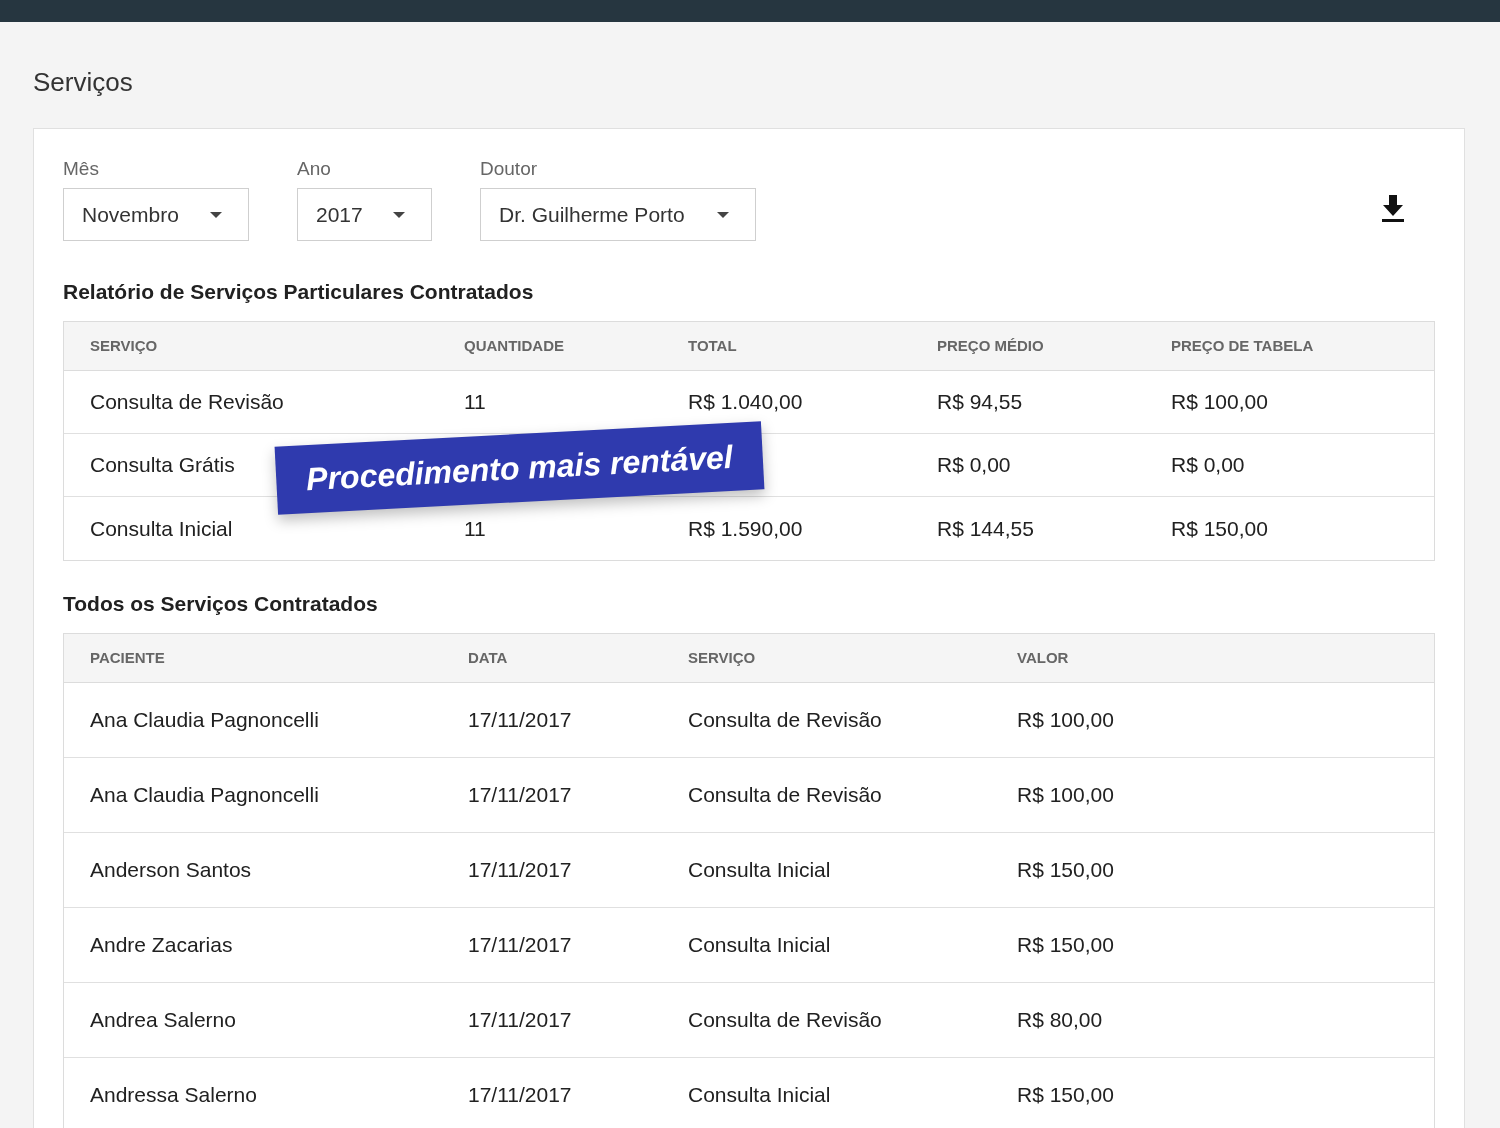 The image size is (1500, 1128). I want to click on download-icon, so click(1393, 209).